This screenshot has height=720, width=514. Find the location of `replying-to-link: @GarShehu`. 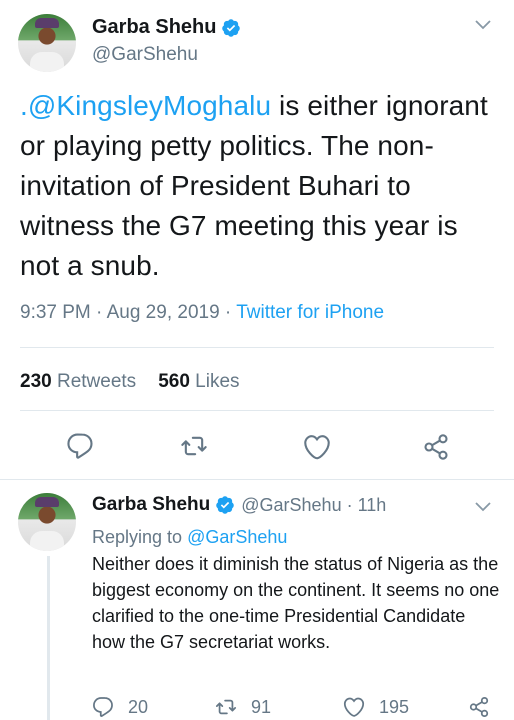

replying-to-link: @GarShehu is located at coordinates (237, 537).